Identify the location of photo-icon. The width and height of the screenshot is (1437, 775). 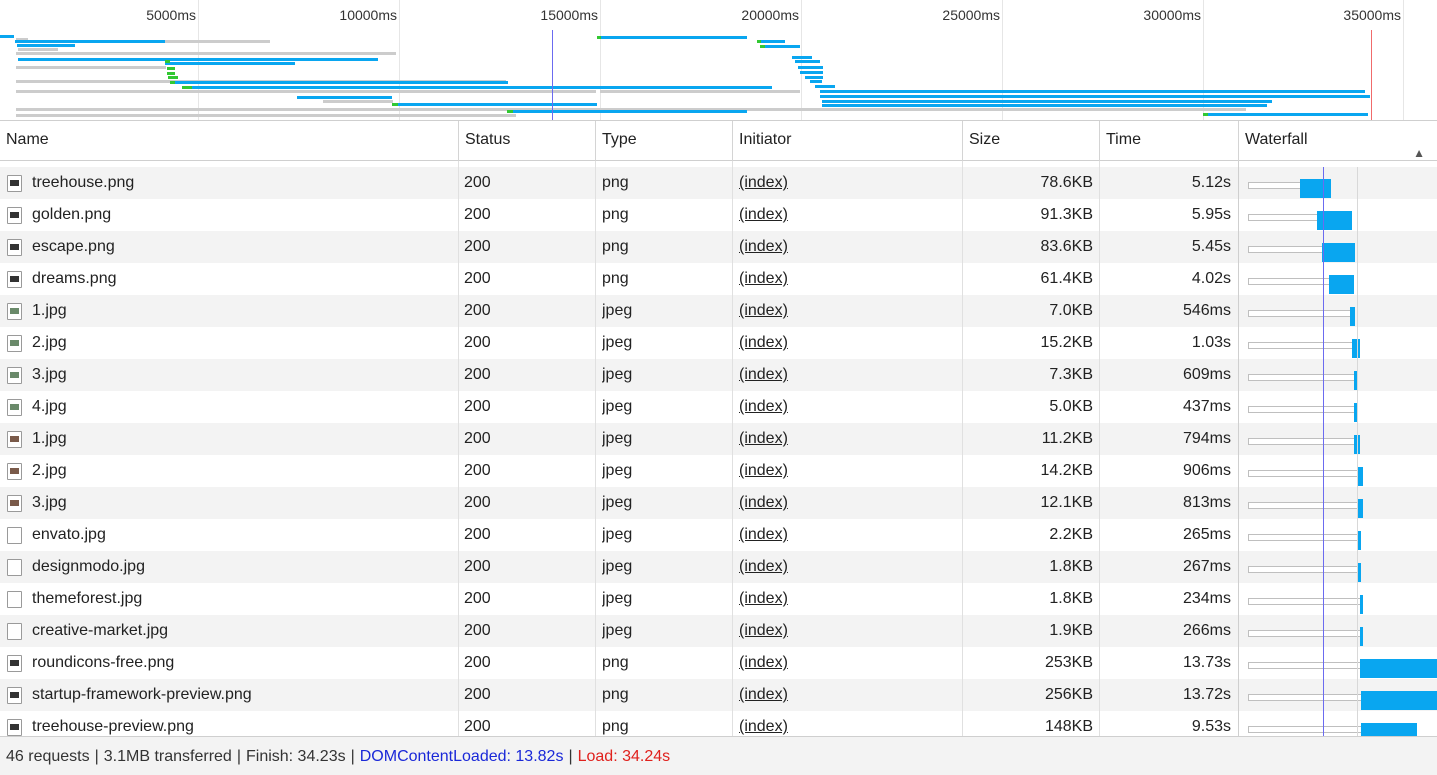
(14, 375).